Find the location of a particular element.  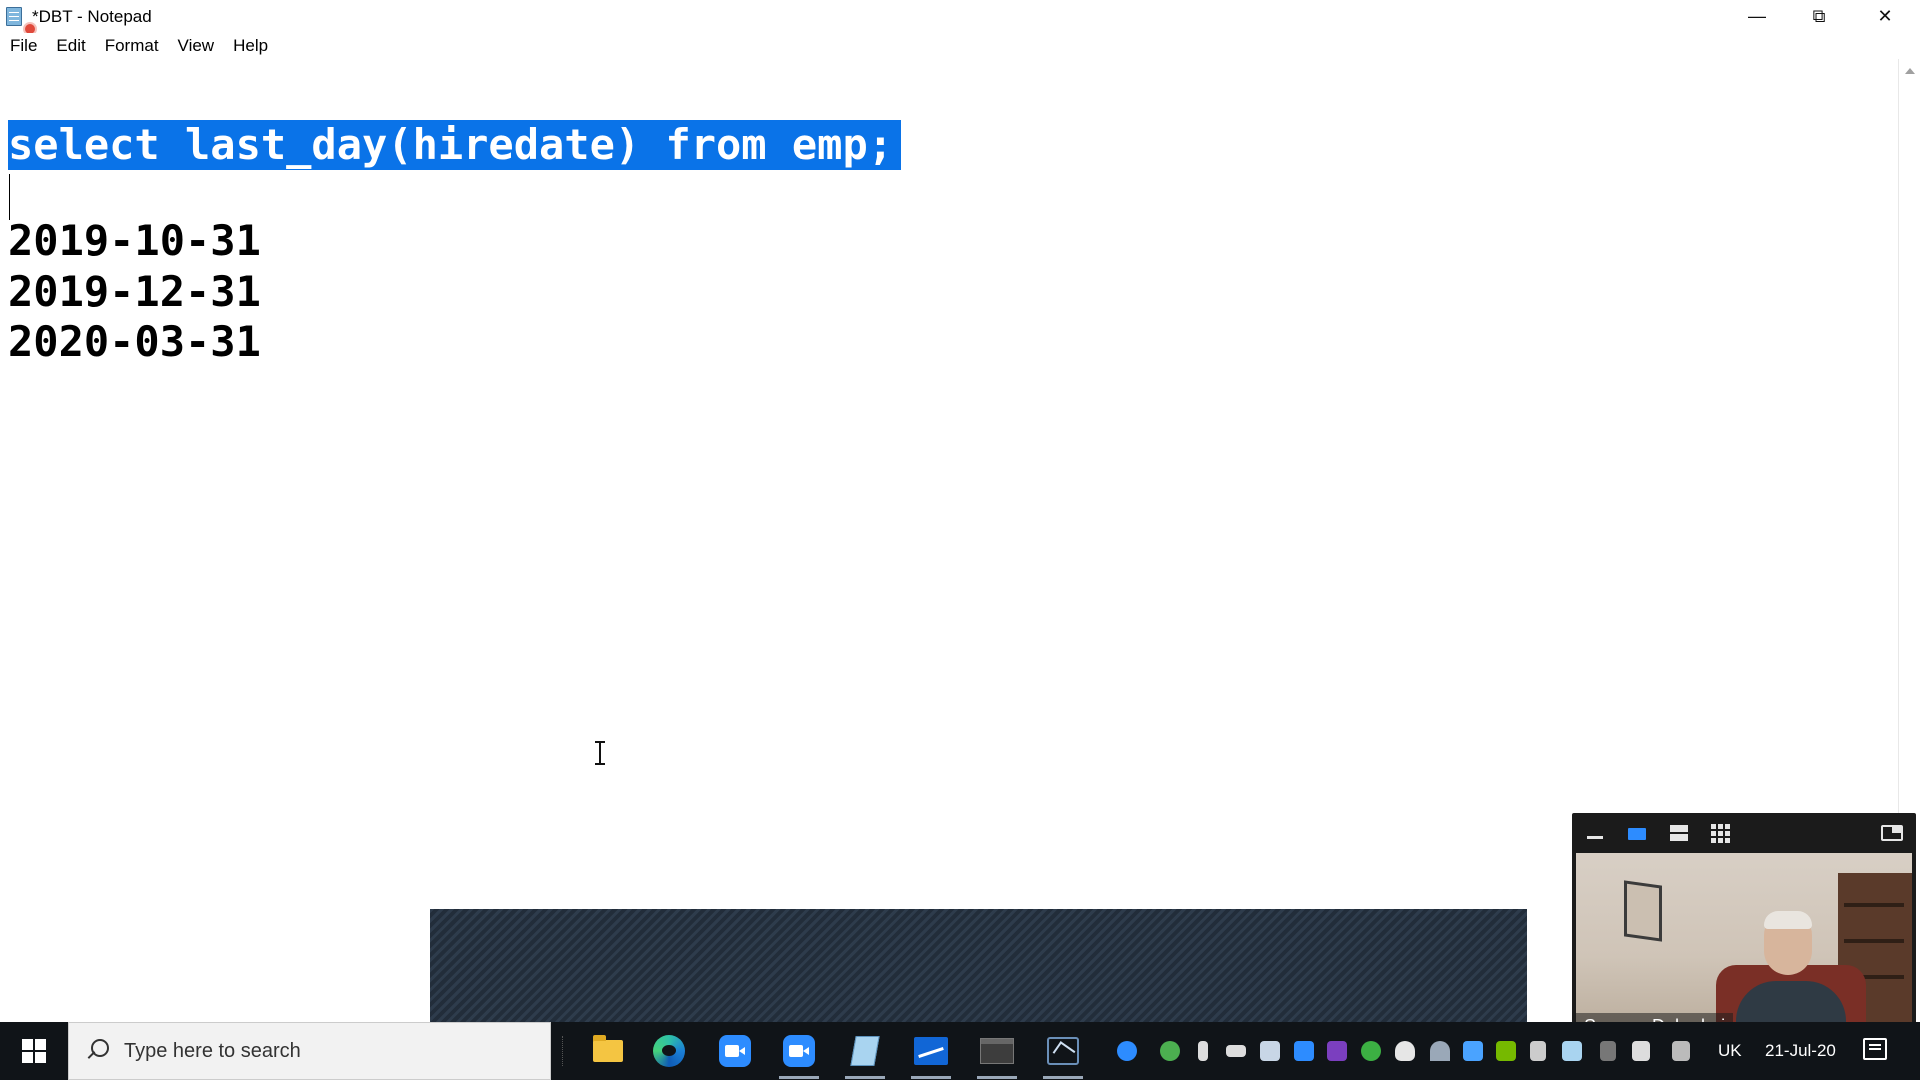

taskbar-separator is located at coordinates (563, 1051).